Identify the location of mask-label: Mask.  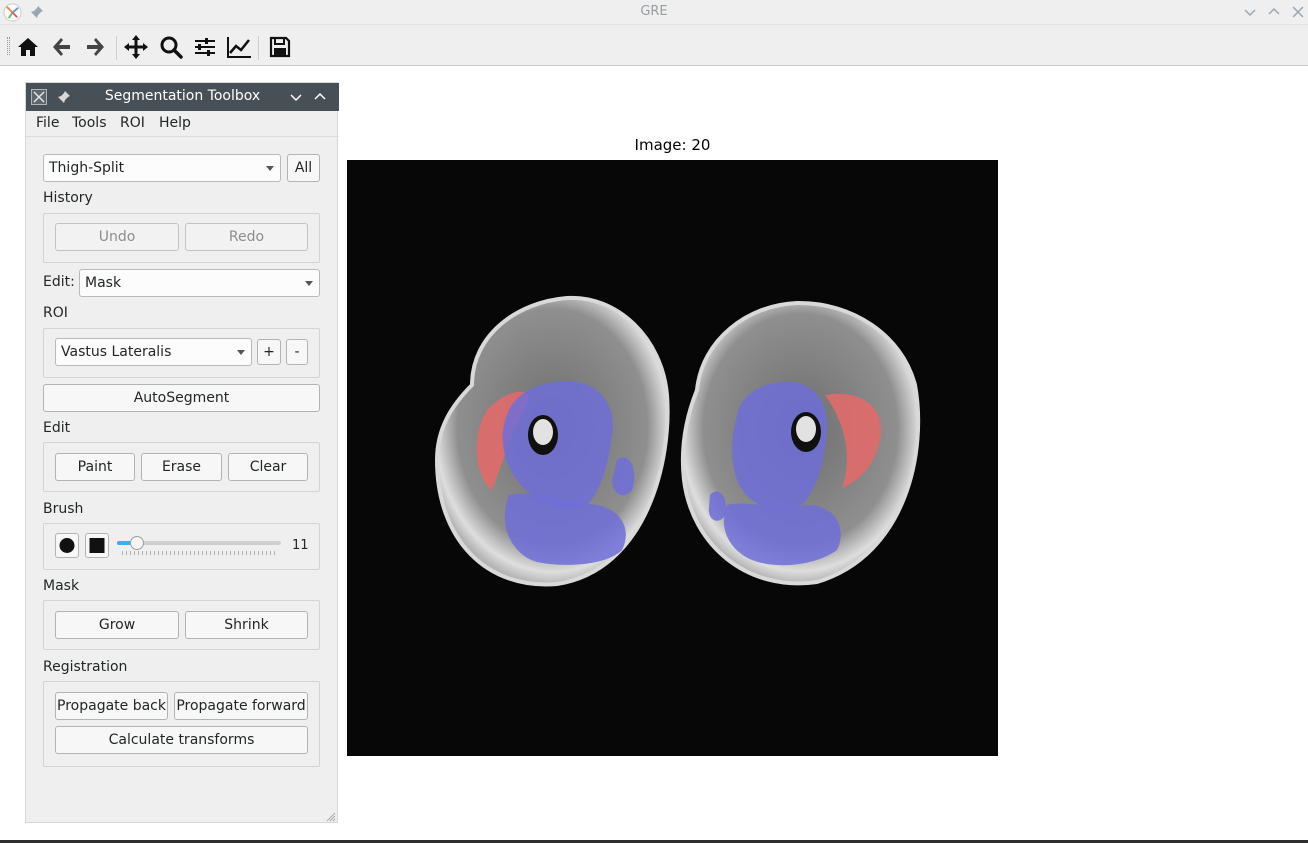
(61, 586).